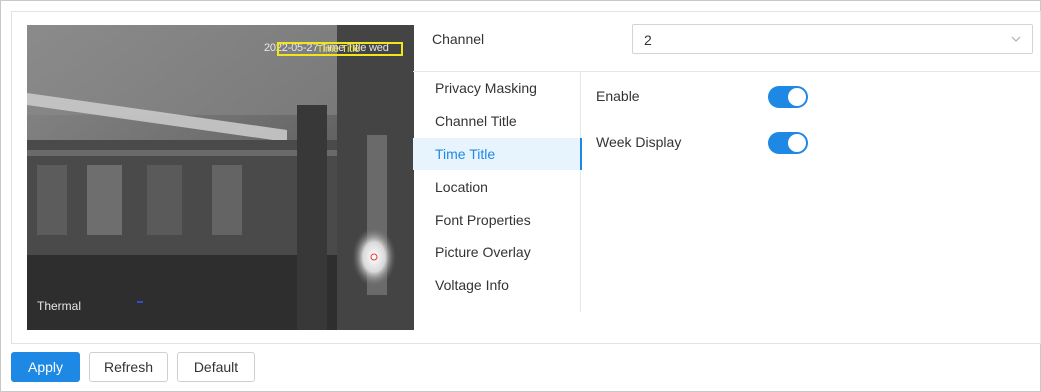  What do you see at coordinates (497, 88) in the screenshot?
I see `nav-item-privacy-masking: Privacy Masking` at bounding box center [497, 88].